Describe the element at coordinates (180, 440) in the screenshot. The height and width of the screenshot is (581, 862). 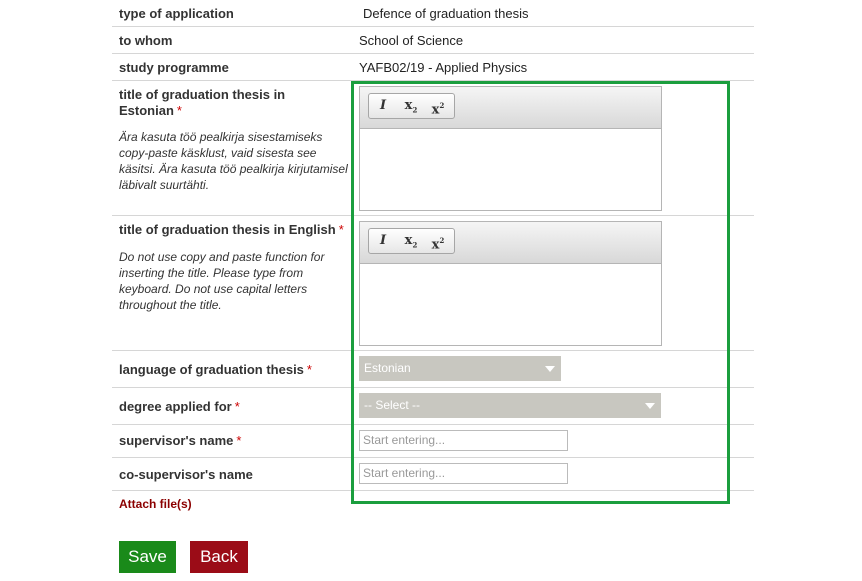
I see `supervisor-label: supervisor's name *` at that location.